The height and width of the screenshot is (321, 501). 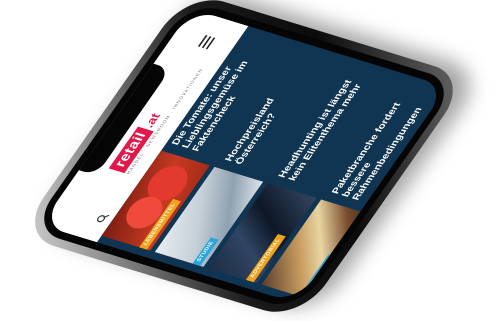 What do you see at coordinates (102, 218) in the screenshot?
I see `search-icon` at bounding box center [102, 218].